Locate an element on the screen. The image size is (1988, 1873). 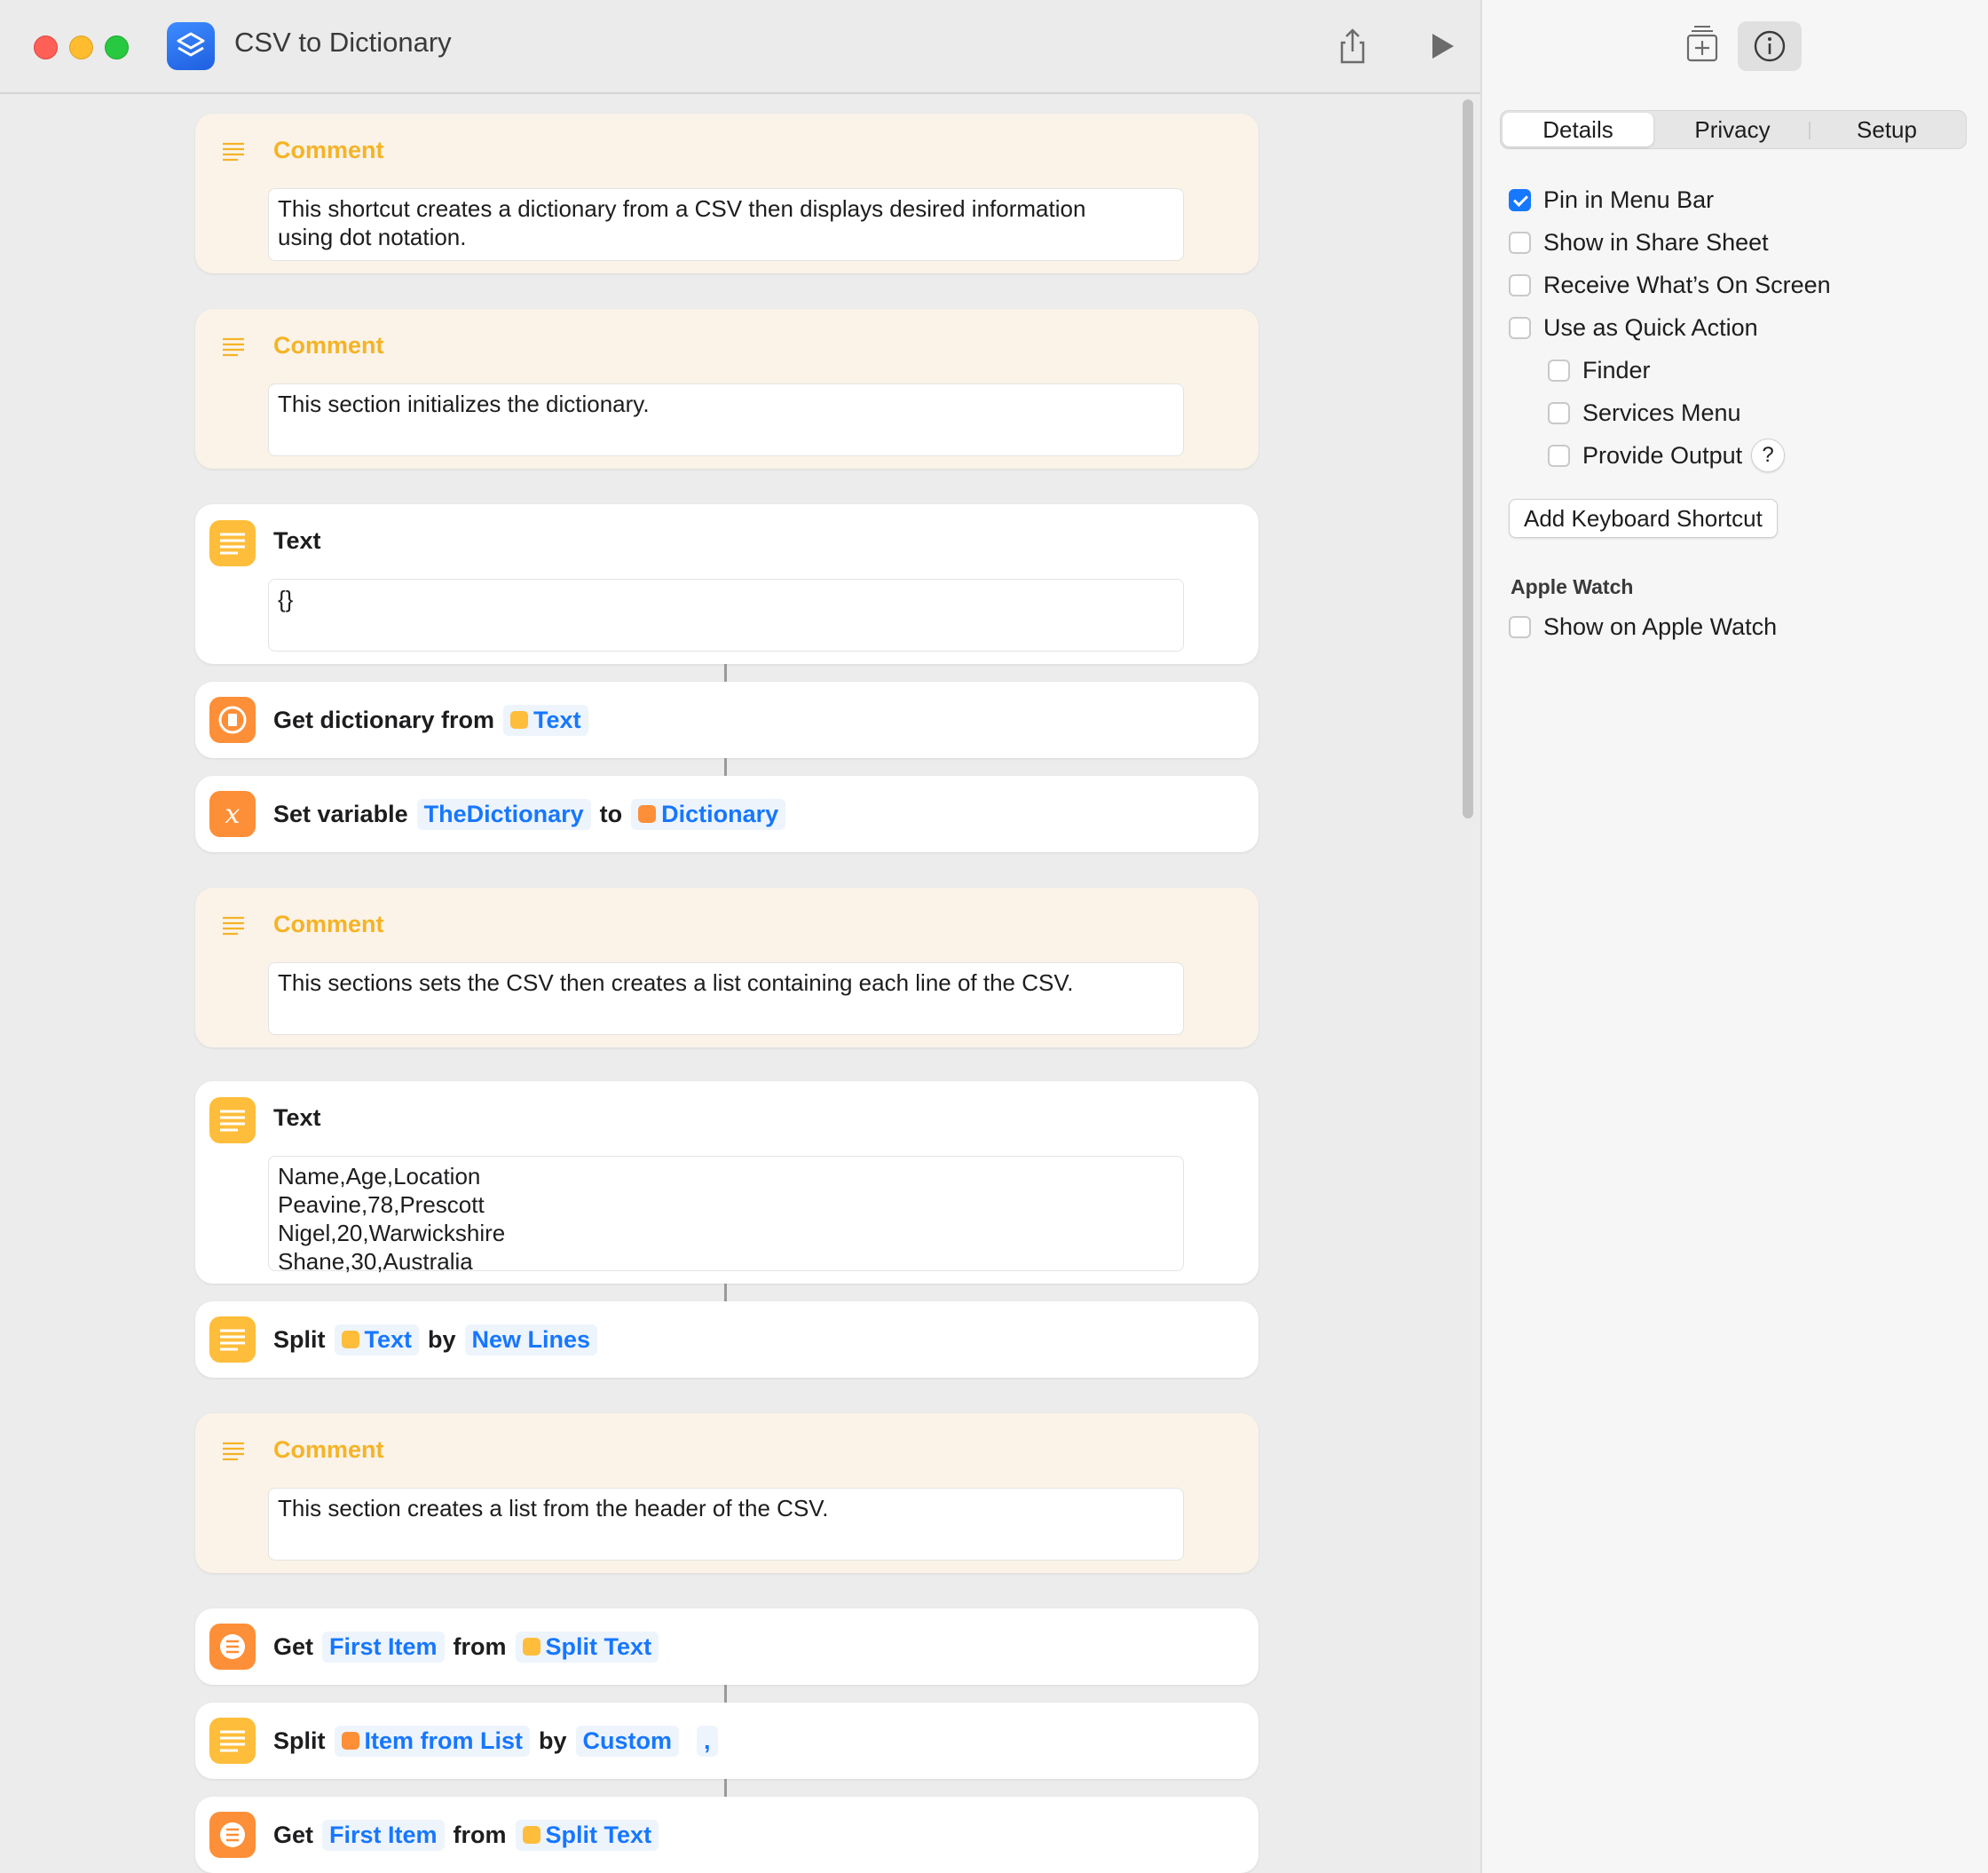
option-services-menu: Services Menu is located at coordinates (1644, 413).